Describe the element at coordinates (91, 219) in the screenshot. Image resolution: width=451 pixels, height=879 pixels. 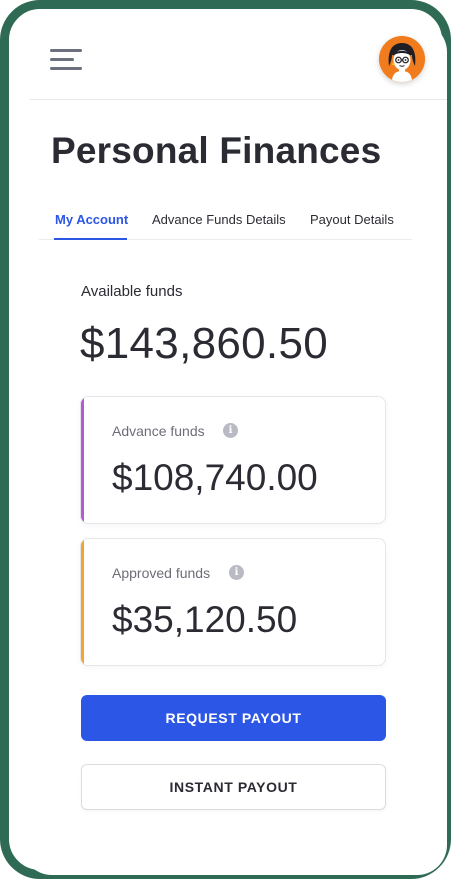
I see `tab-my-account: My Account` at that location.